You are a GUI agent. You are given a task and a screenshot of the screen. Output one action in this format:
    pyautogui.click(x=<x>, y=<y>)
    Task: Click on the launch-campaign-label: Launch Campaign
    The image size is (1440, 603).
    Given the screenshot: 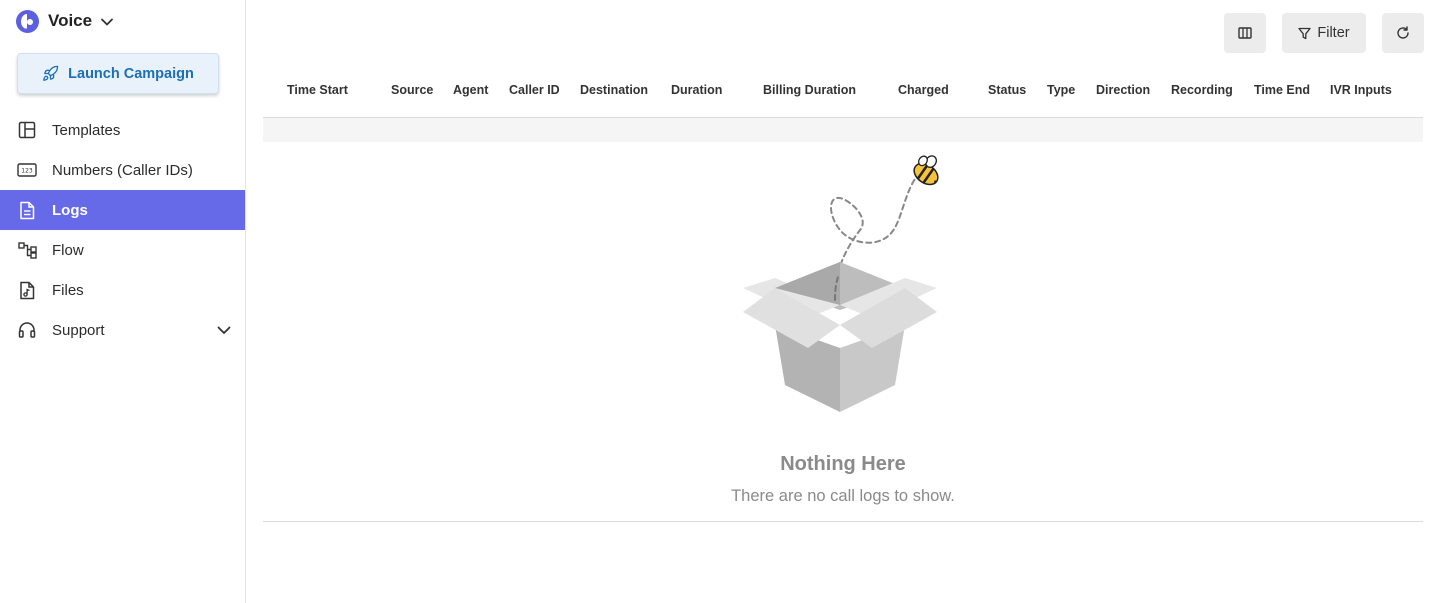 What is the action you would take?
    pyautogui.click(x=131, y=73)
    